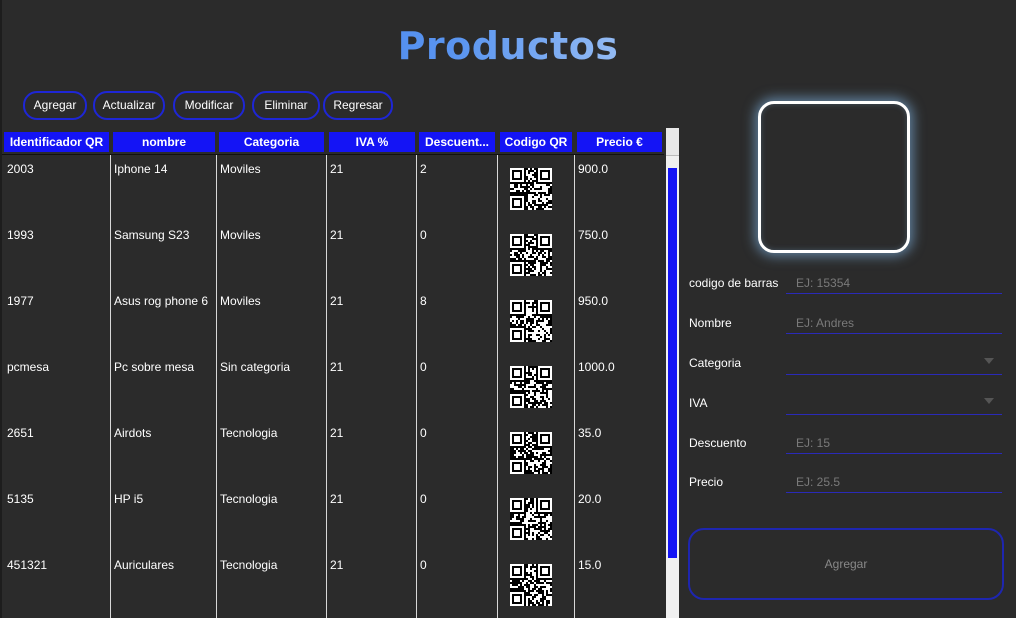 This screenshot has width=1016, height=618. What do you see at coordinates (20, 499) in the screenshot?
I see `cell-id: 5135` at bounding box center [20, 499].